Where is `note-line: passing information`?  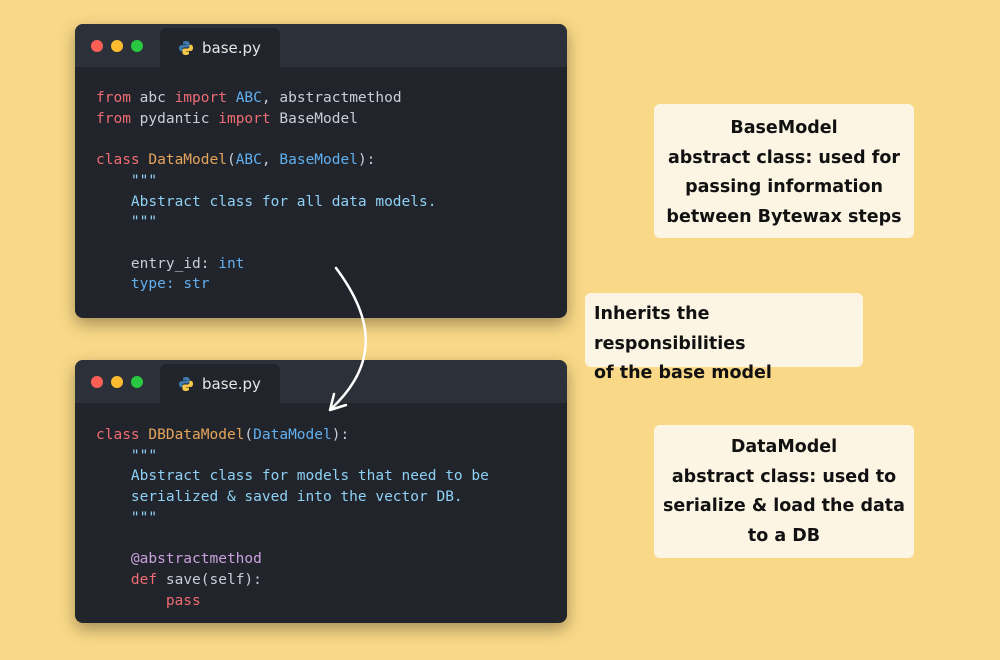
note-line: passing information is located at coordinates (784, 187).